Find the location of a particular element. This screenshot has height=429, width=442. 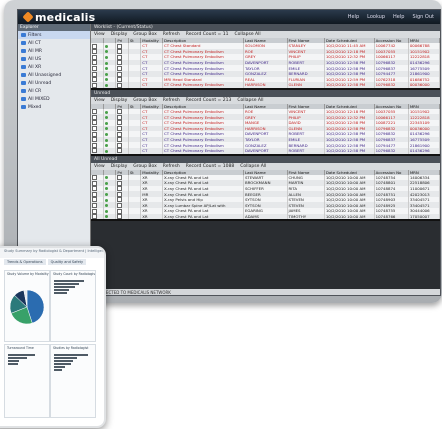

menu-lookup: Lookup is located at coordinates (376, 17).